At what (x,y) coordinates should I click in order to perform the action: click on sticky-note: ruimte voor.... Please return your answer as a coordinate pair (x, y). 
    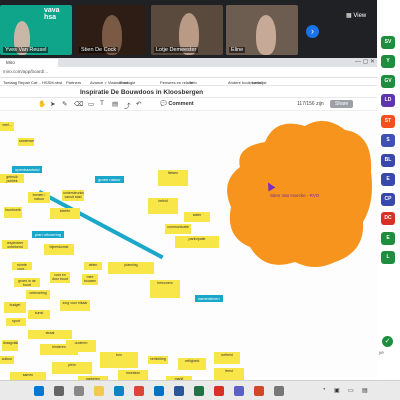
    Looking at the image, I should click on (22, 266).